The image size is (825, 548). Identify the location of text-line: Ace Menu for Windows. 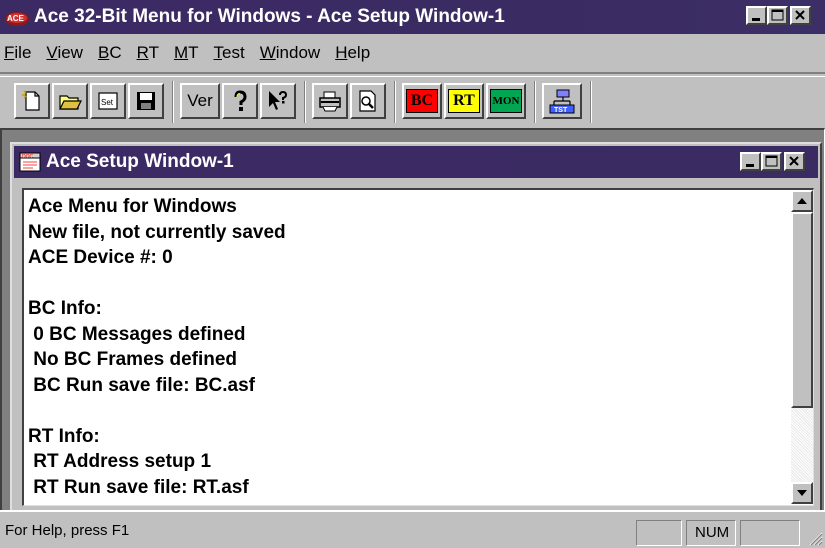
(132, 206).